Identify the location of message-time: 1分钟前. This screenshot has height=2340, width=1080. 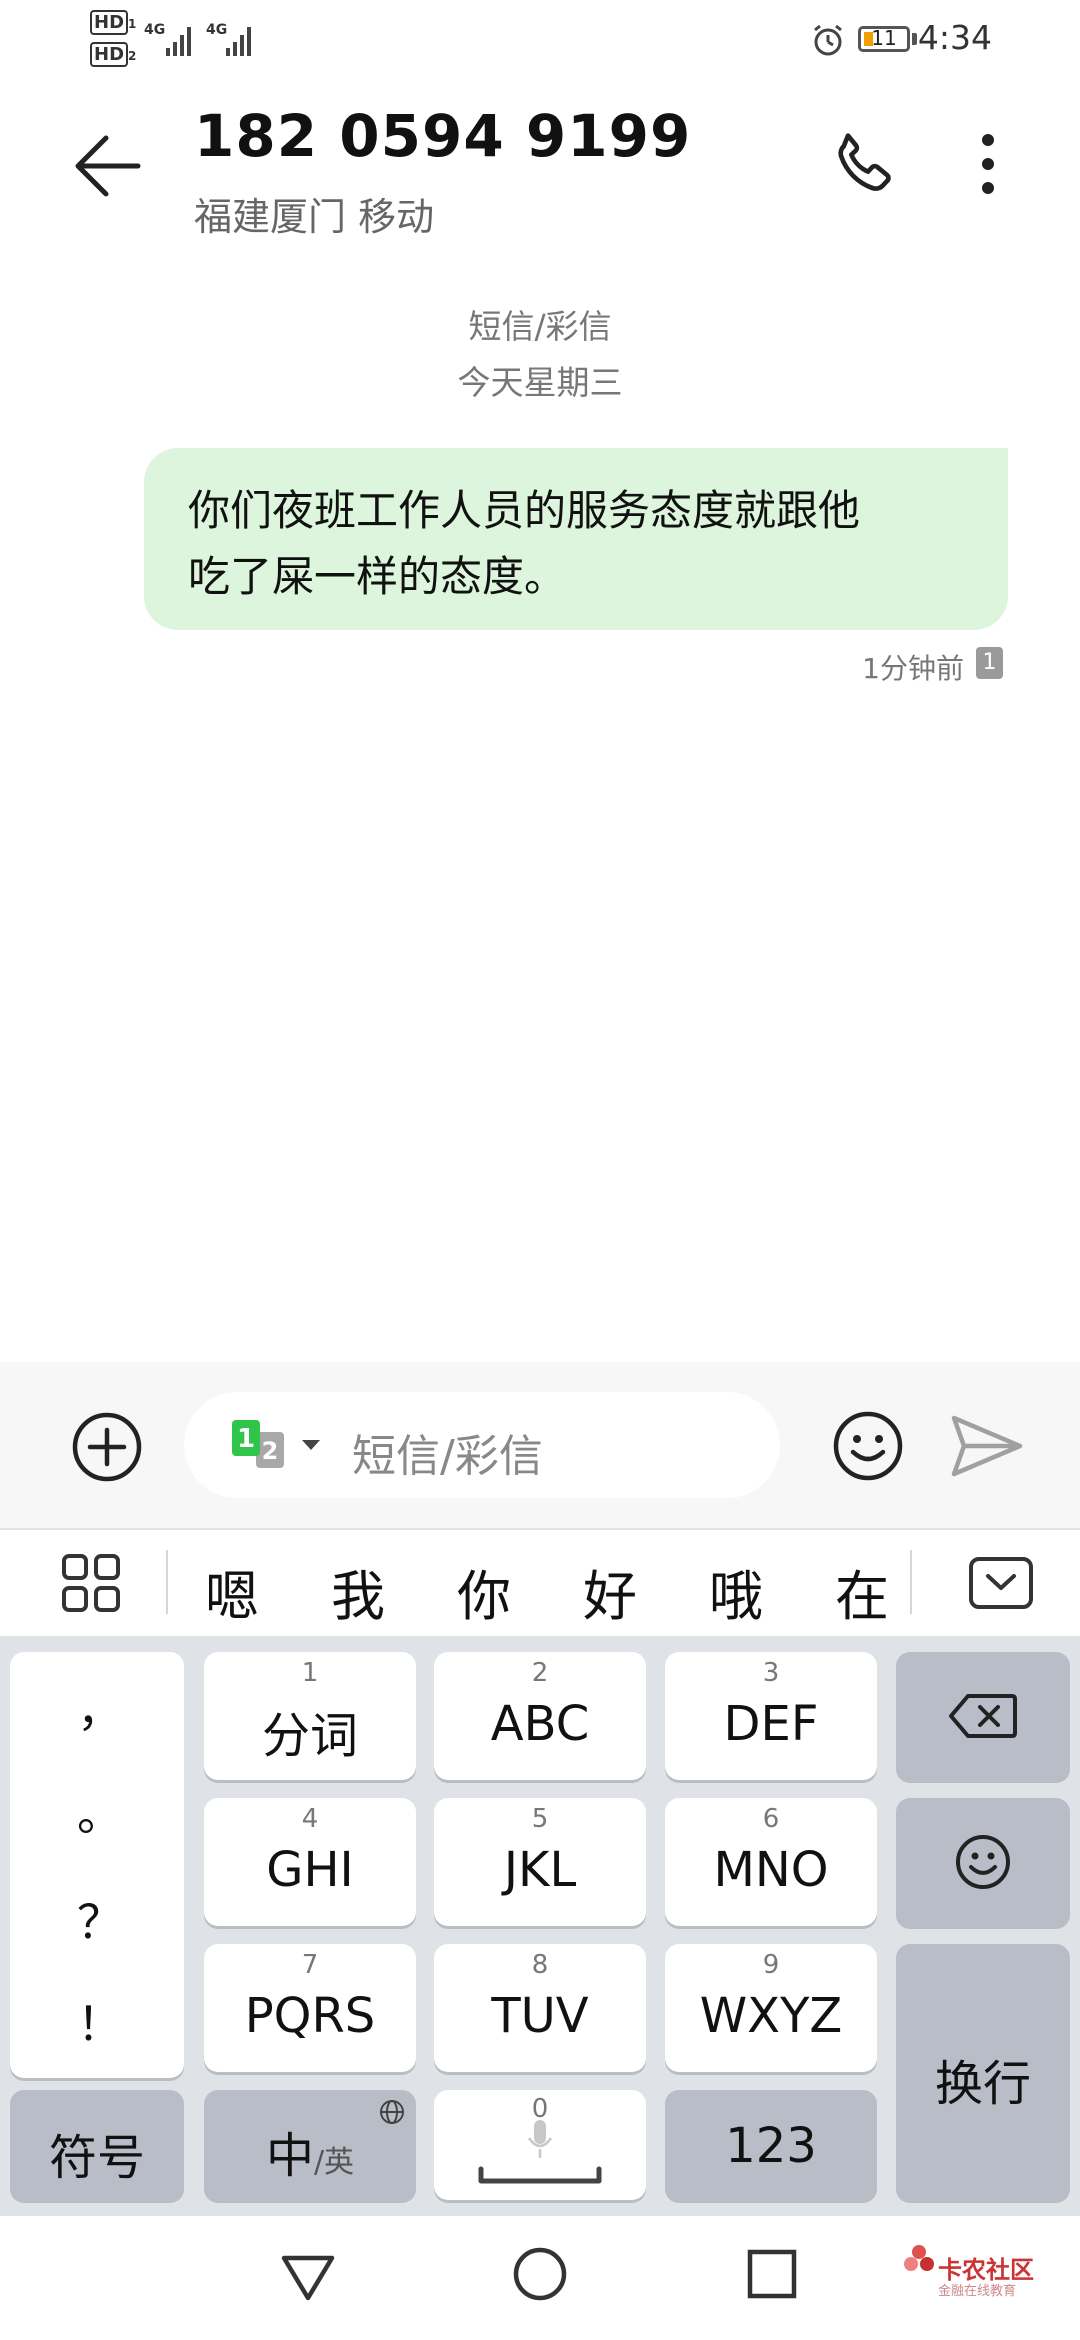
(913, 668).